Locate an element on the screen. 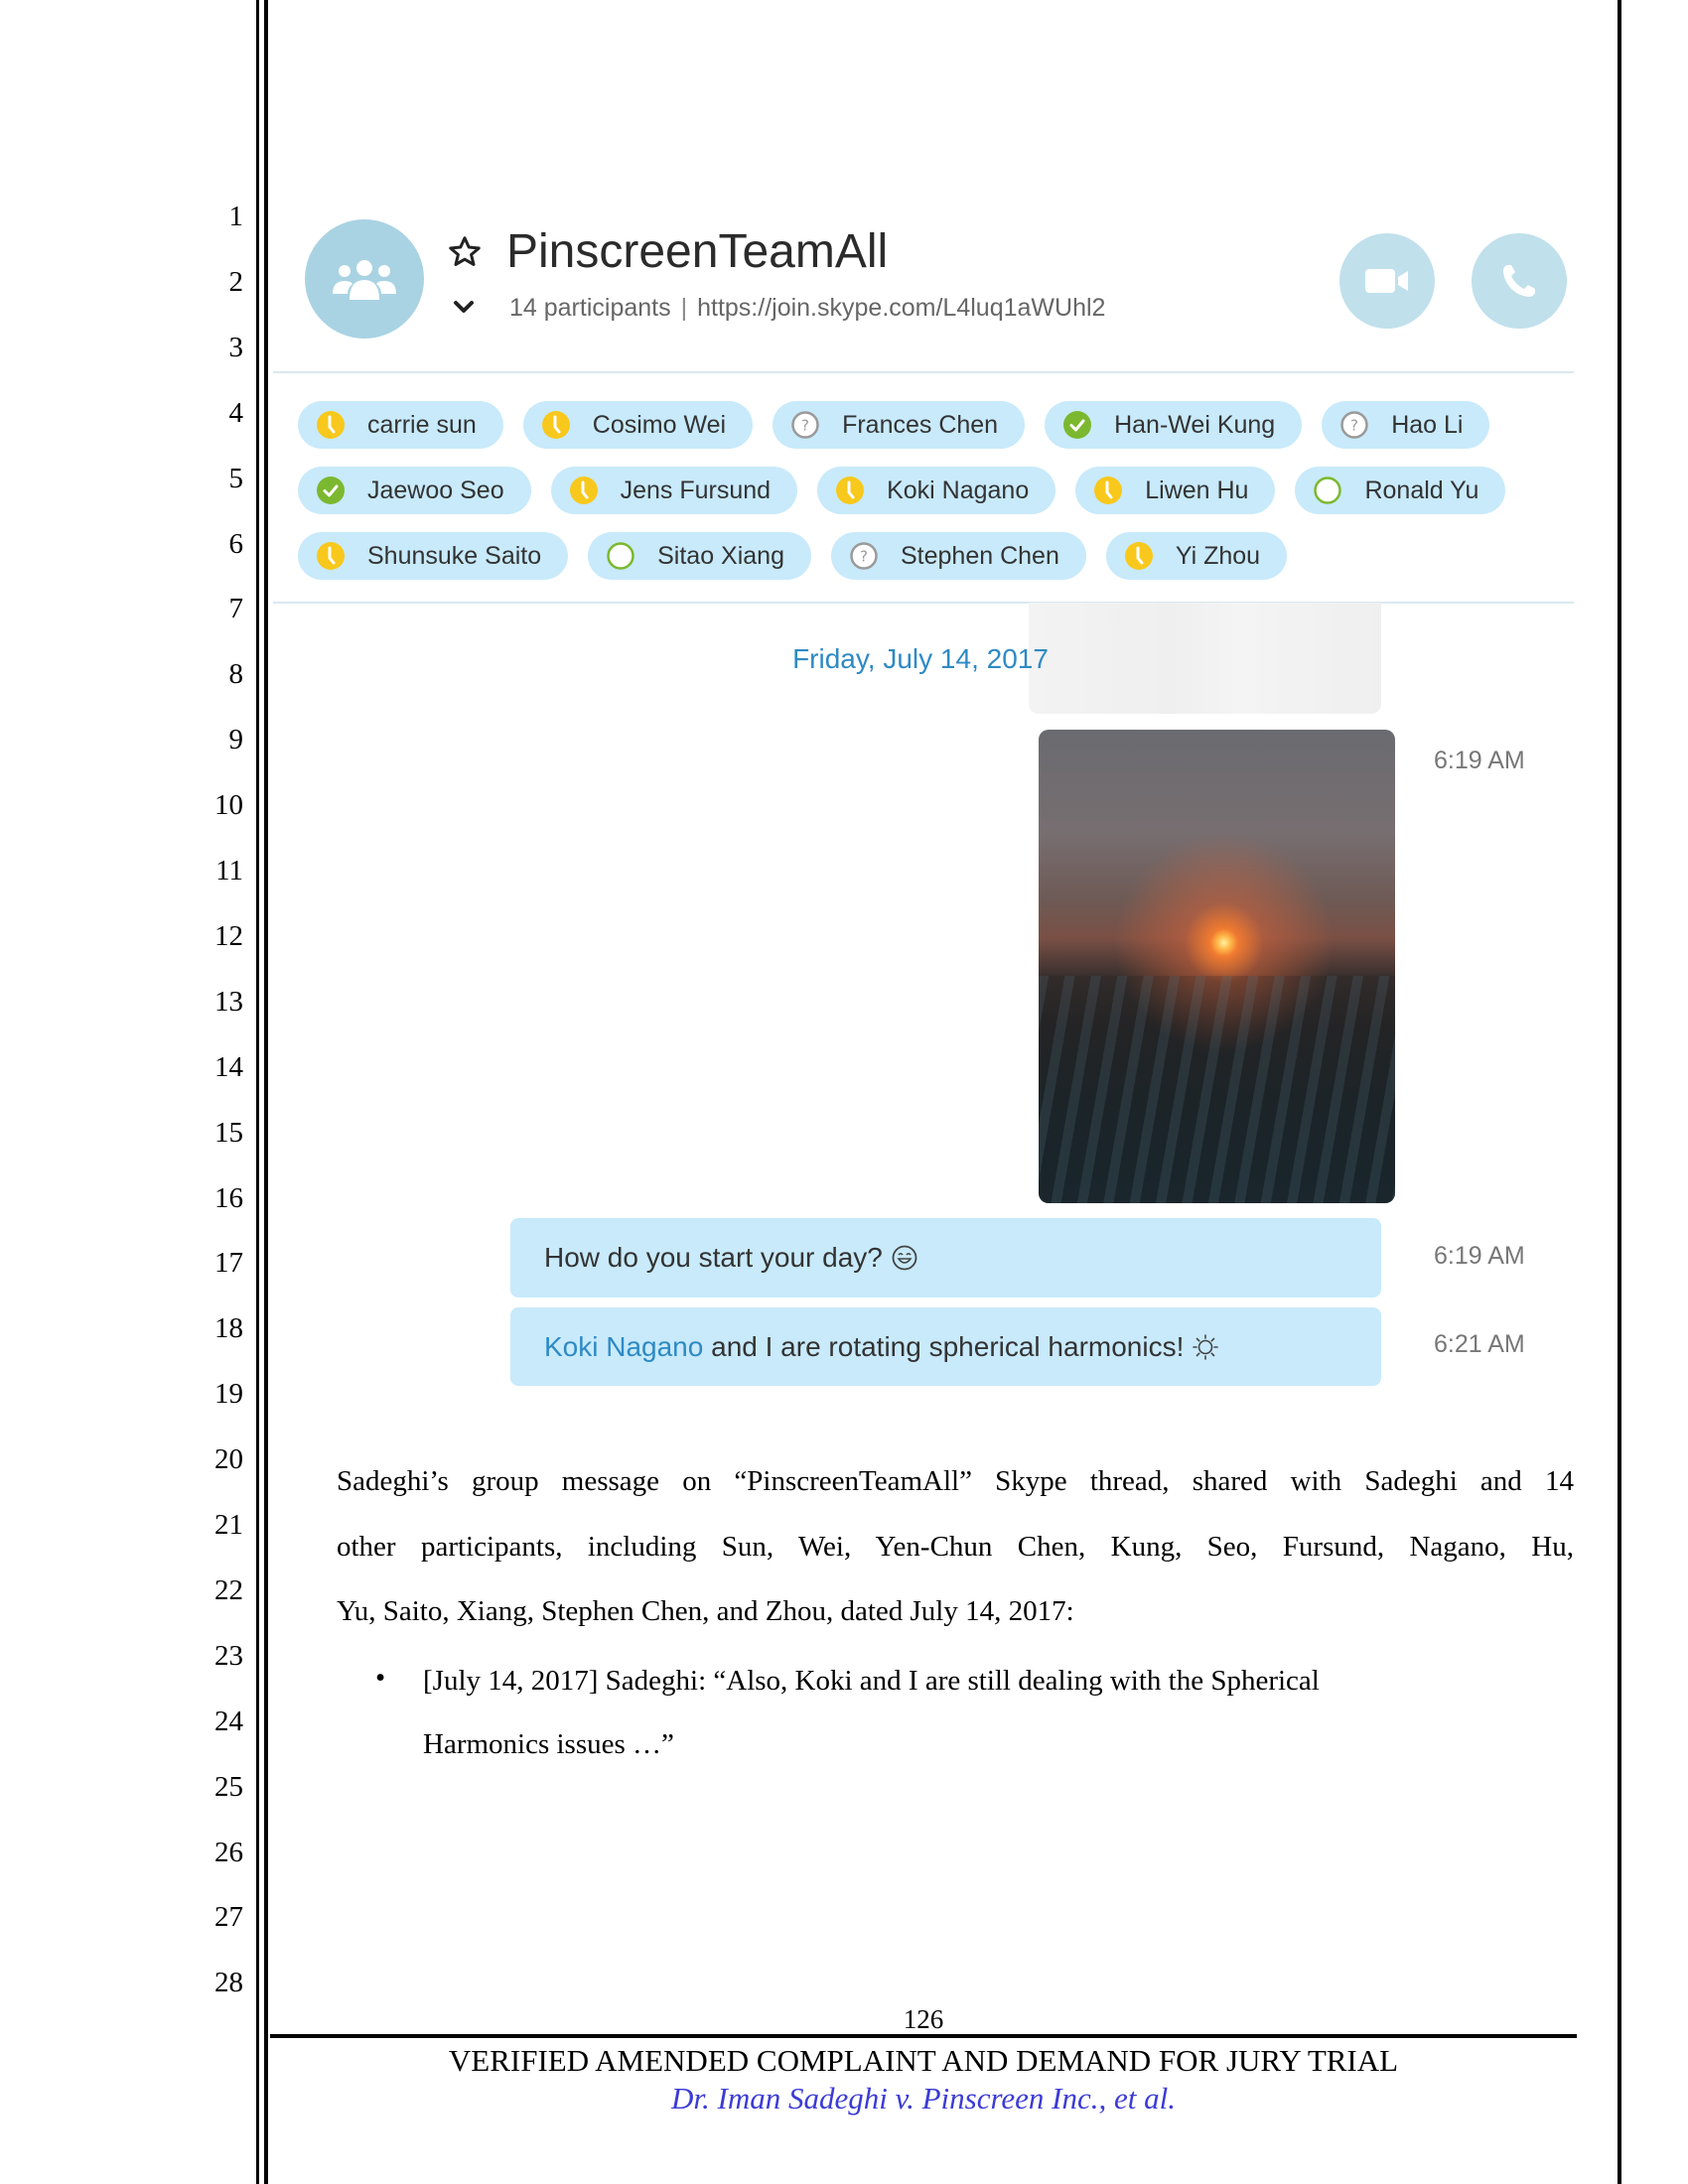  participant-chip: Koki Nagano is located at coordinates (936, 490).